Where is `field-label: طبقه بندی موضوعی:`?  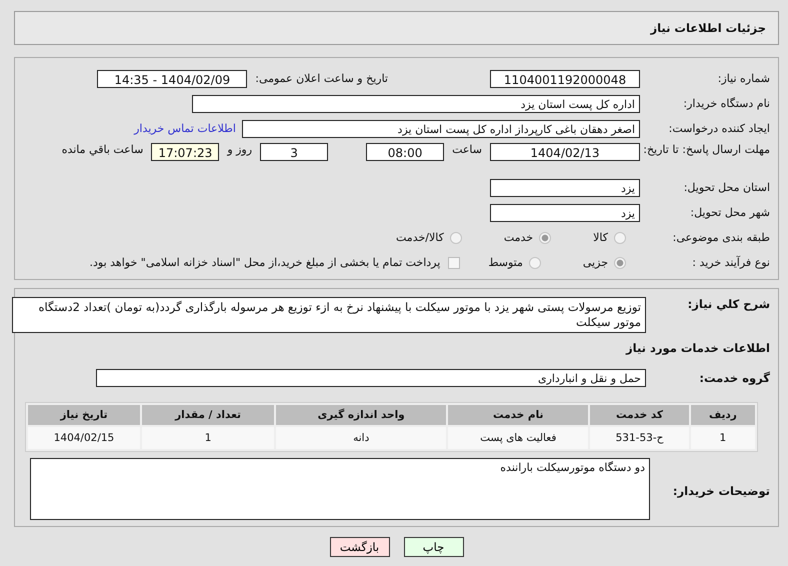
field-label: طبقه بندی موضوعی: is located at coordinates (721, 237).